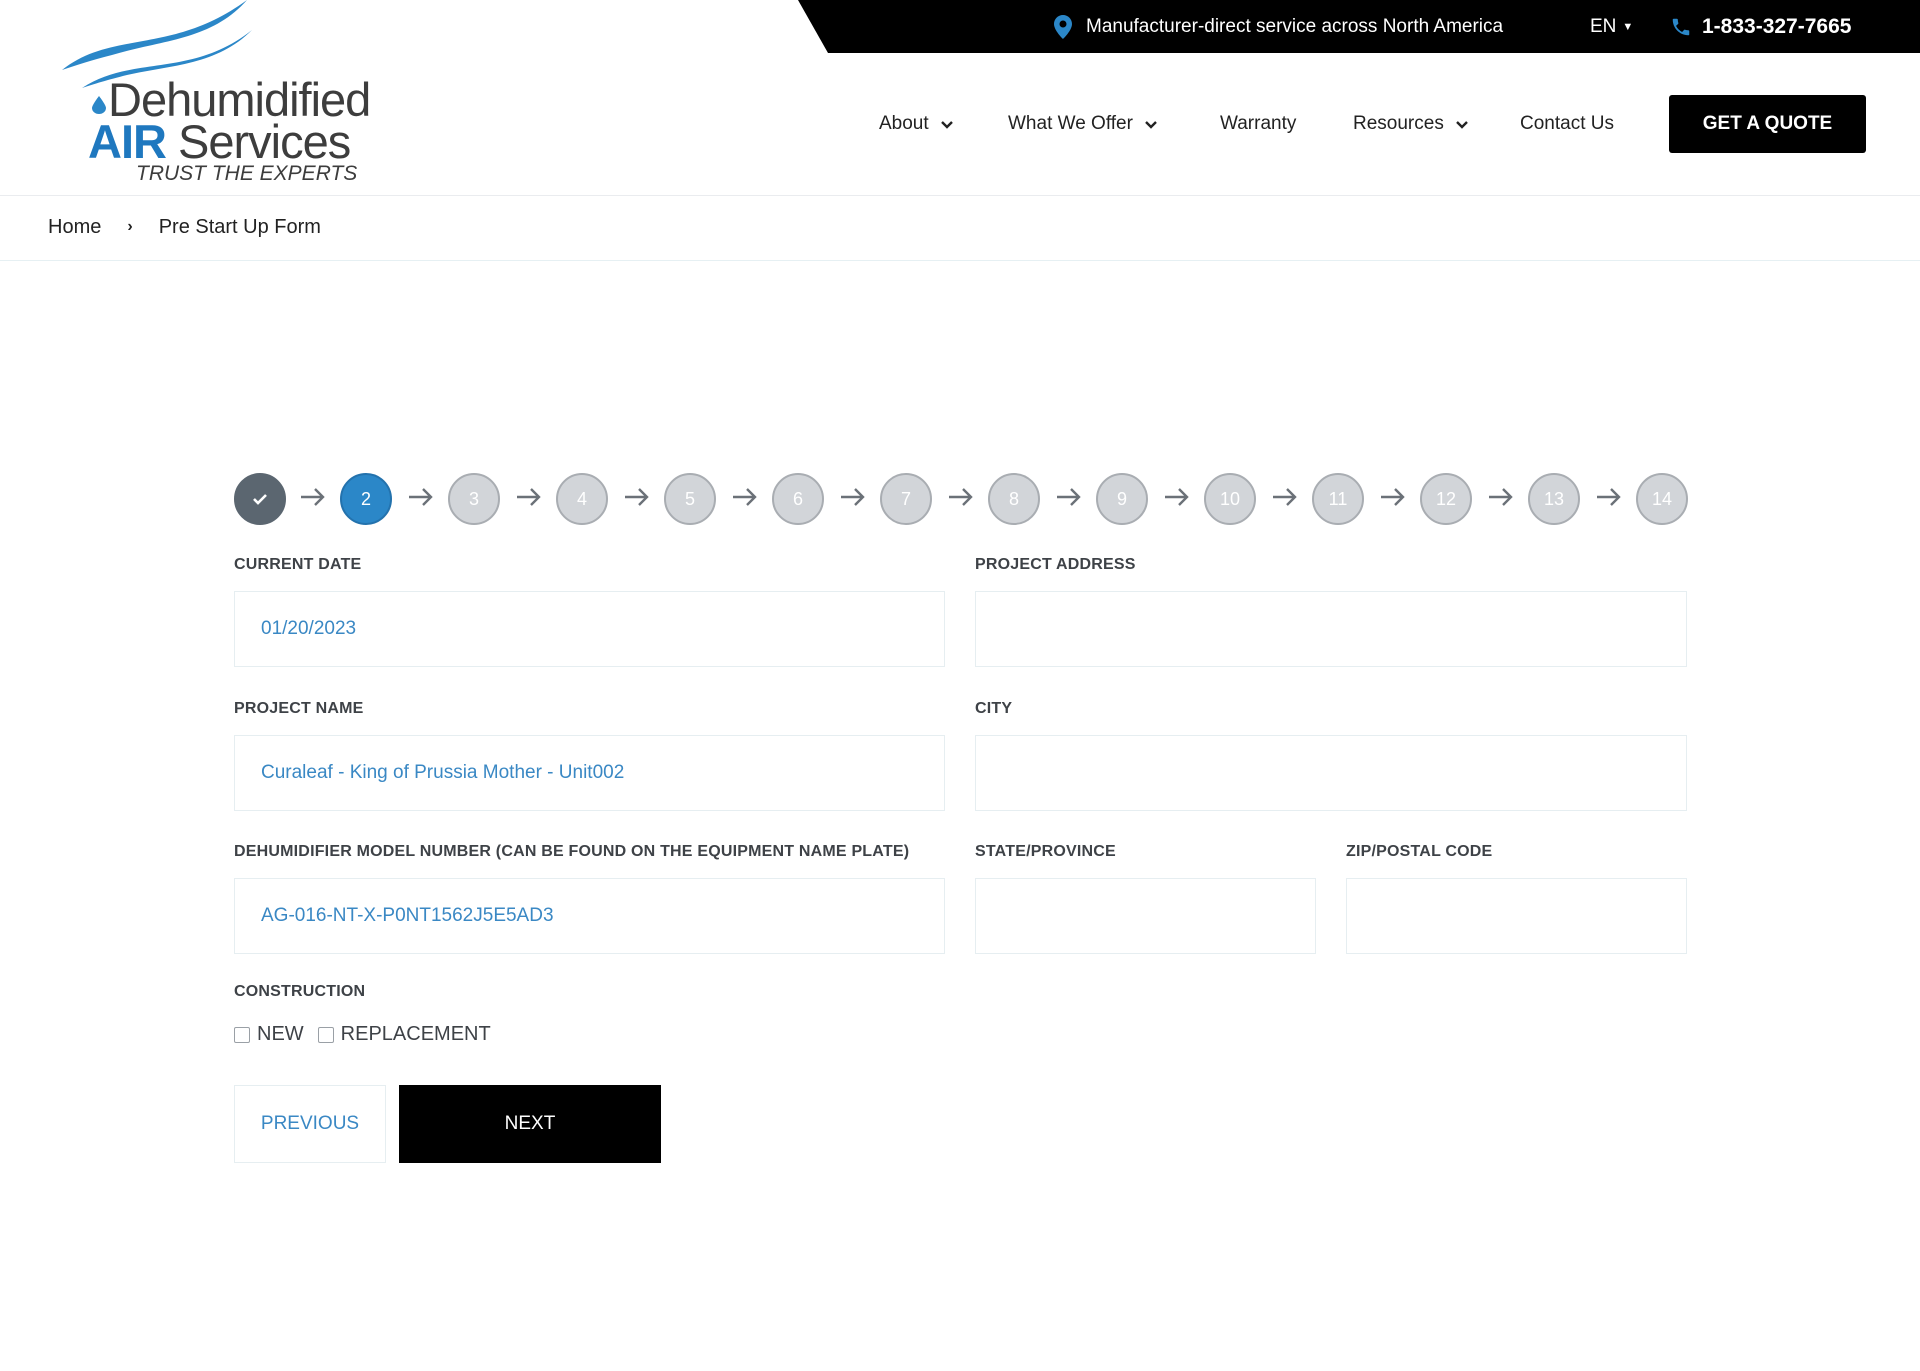 This screenshot has width=1920, height=1371. What do you see at coordinates (416, 1034) in the screenshot?
I see `replacement-checkbox-label: REPLACEMENT` at bounding box center [416, 1034].